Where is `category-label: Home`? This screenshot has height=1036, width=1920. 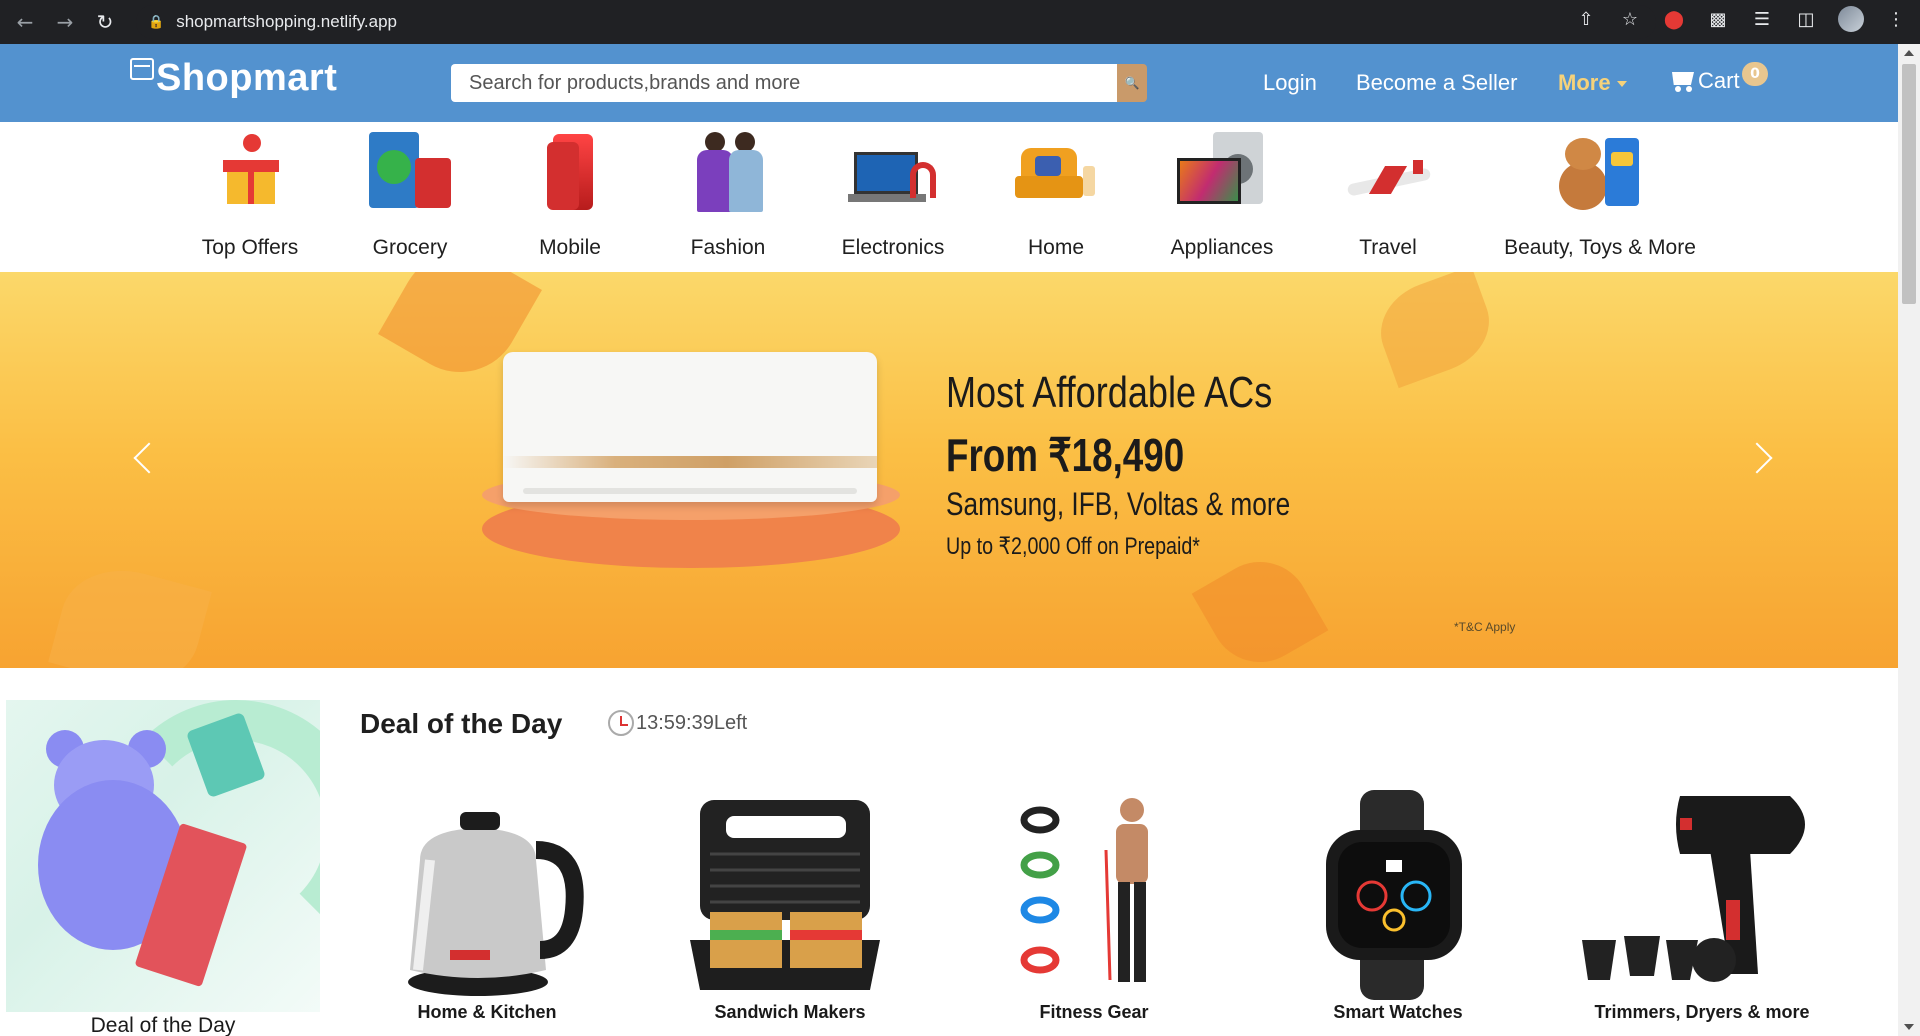
category-label: Home is located at coordinates (1056, 247).